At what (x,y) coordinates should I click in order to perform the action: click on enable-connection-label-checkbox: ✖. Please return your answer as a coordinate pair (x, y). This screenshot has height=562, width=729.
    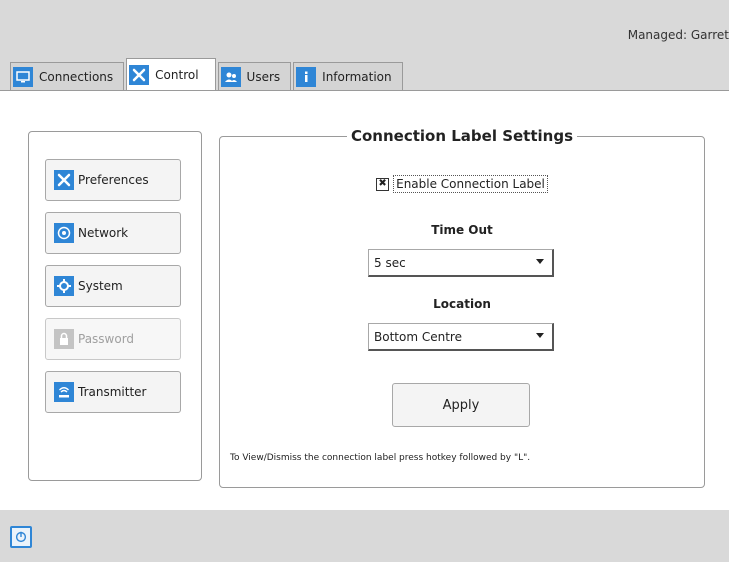
    Looking at the image, I should click on (383, 184).